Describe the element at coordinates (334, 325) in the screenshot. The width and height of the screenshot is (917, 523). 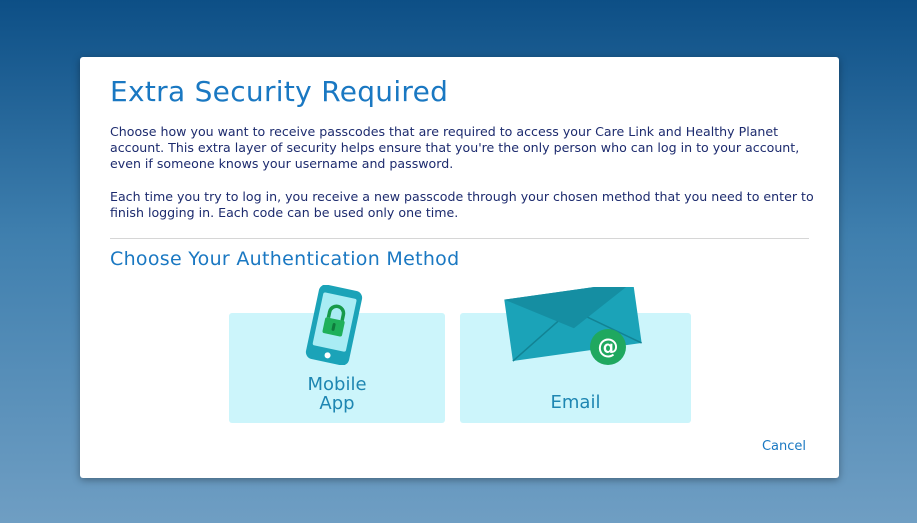
I see `mobile-phone-lock-icon` at that location.